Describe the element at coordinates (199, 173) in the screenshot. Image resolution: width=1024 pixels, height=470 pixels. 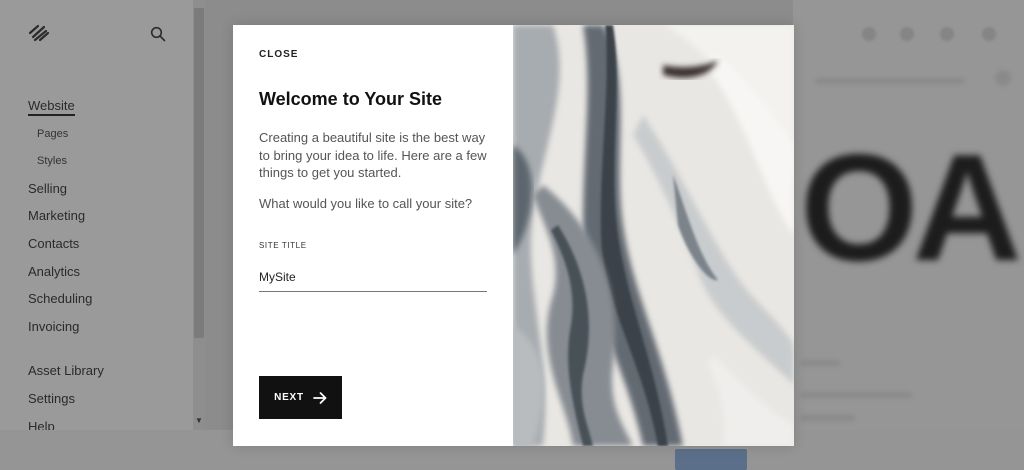
I see `sidebar-scrollbar-thumb` at that location.